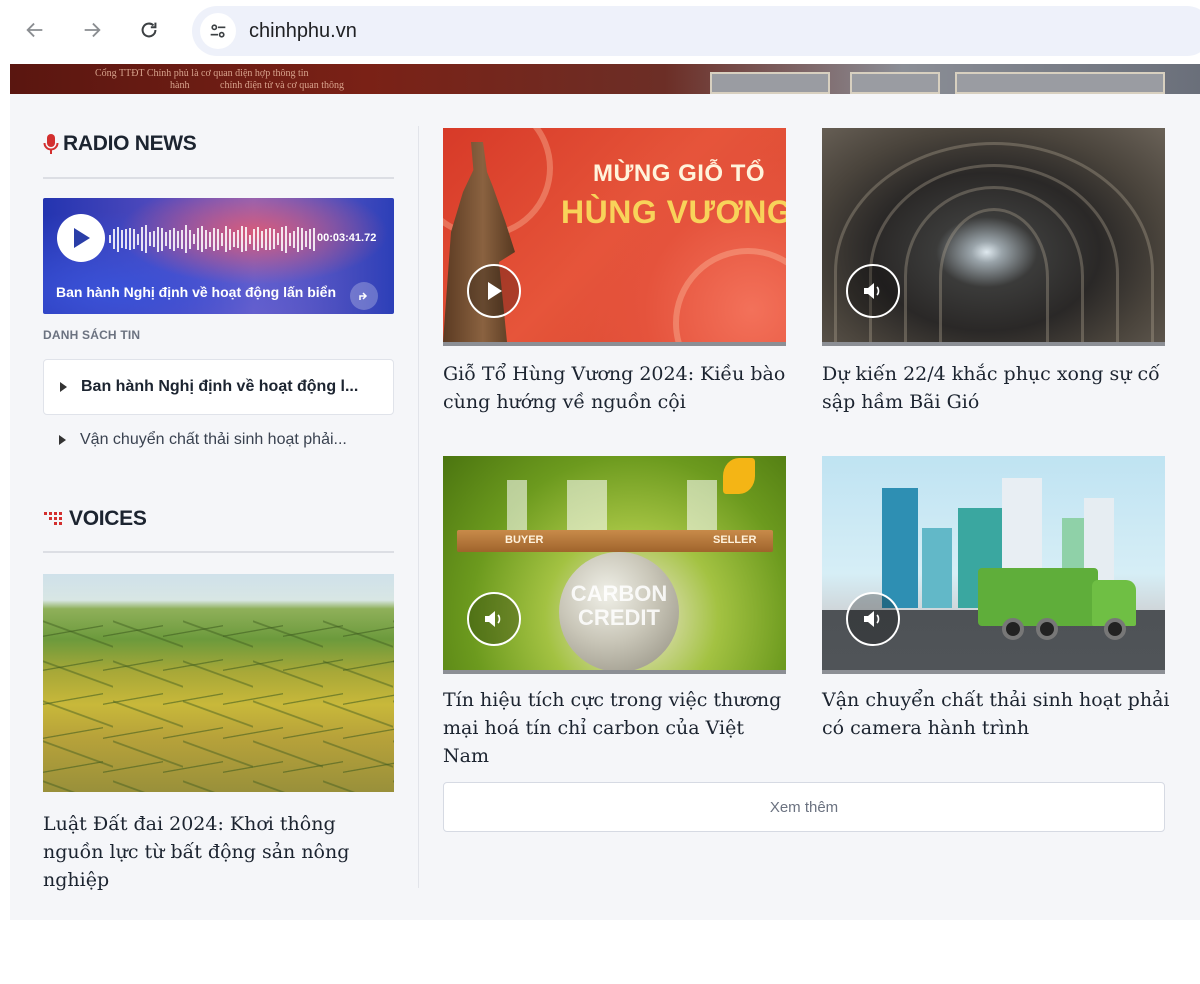 The height and width of the screenshot is (984, 1200). What do you see at coordinates (993, 275) in the screenshot?
I see `tunnel-arch` at bounding box center [993, 275].